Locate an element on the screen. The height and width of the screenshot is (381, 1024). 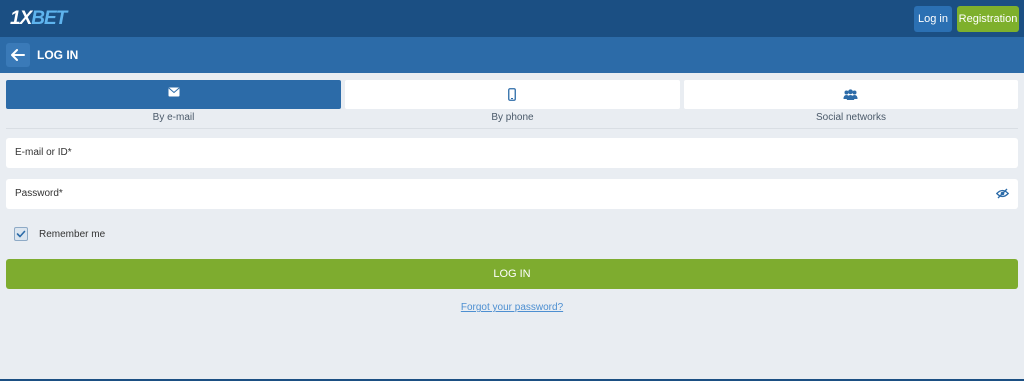
brand-logo: 1XBET is located at coordinates (38, 18).